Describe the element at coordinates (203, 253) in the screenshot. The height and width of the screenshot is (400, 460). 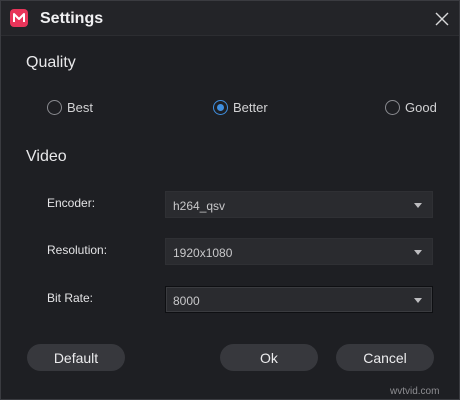
I see `resolution-value: 1920x1080` at that location.